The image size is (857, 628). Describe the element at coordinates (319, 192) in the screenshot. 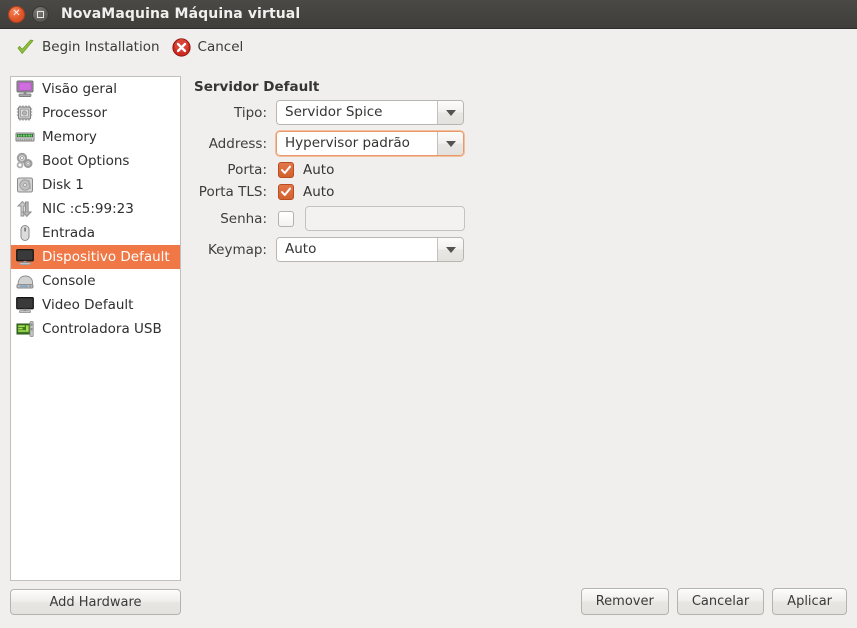

I see `porta-tls-auto-label: Auto` at that location.